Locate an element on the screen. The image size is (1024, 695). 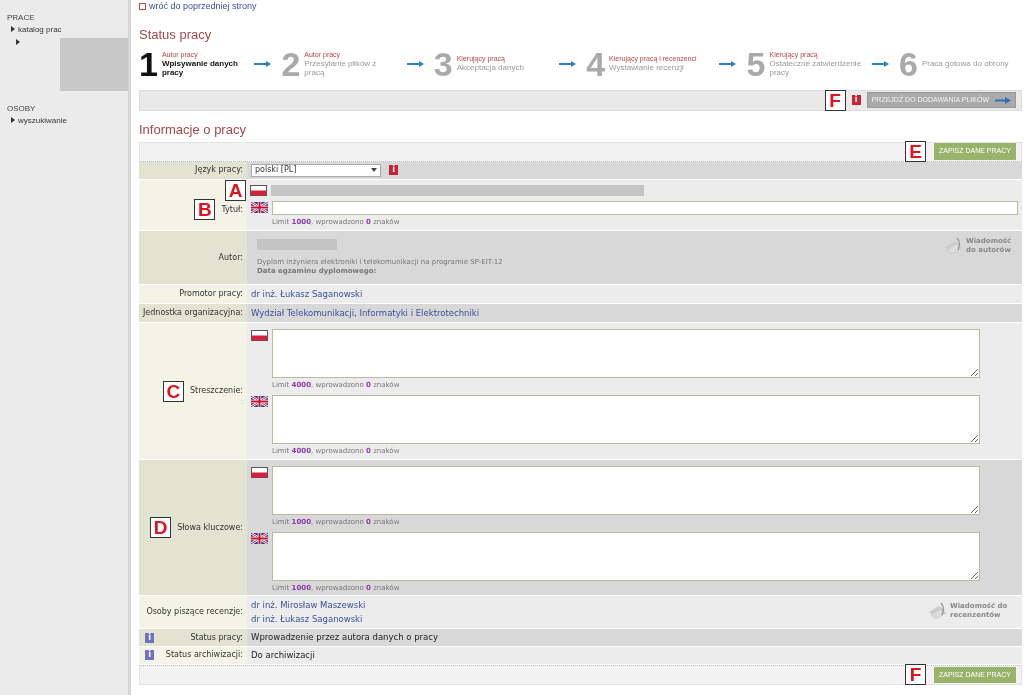
step-title: Wpisywanie danych pracy is located at coordinates (200, 67).